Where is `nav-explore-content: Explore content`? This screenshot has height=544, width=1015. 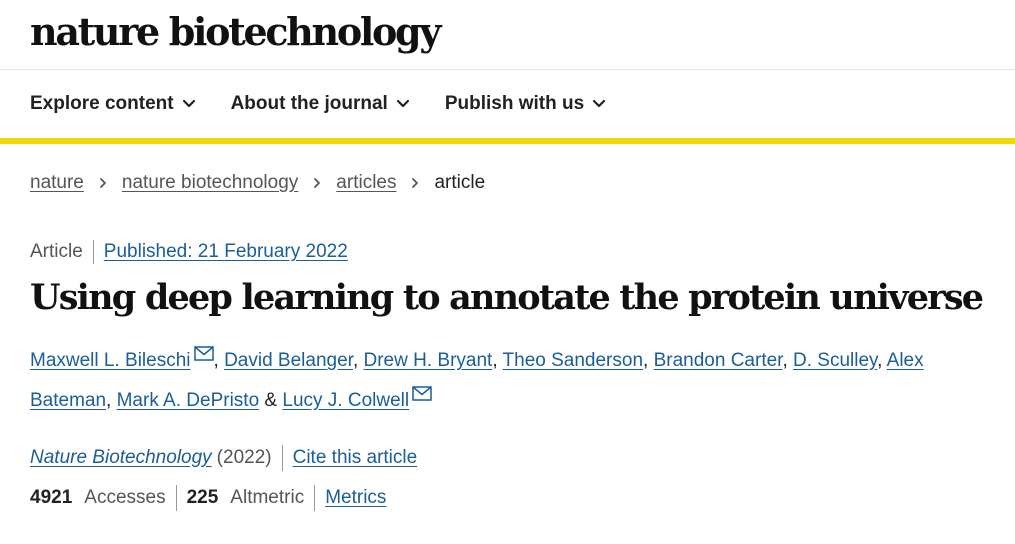 nav-explore-content: Explore content is located at coordinates (113, 104).